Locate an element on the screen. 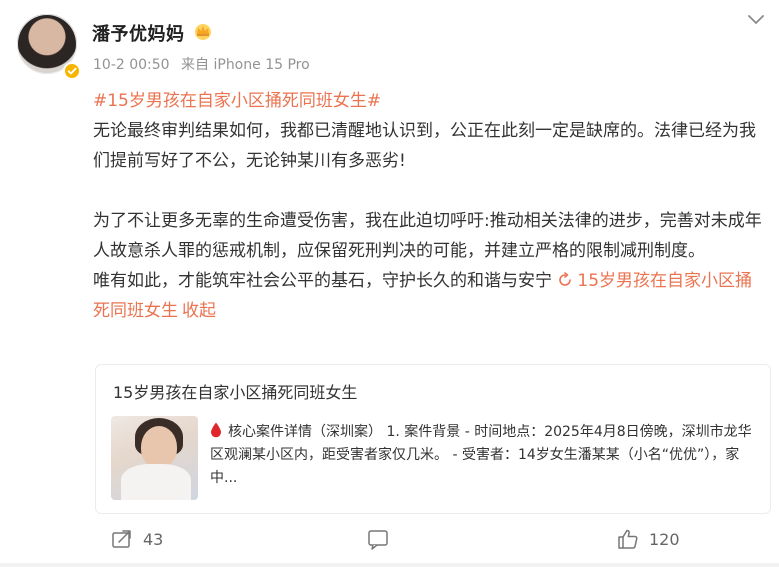 The image size is (779, 567). divider is located at coordinates (389, 565).